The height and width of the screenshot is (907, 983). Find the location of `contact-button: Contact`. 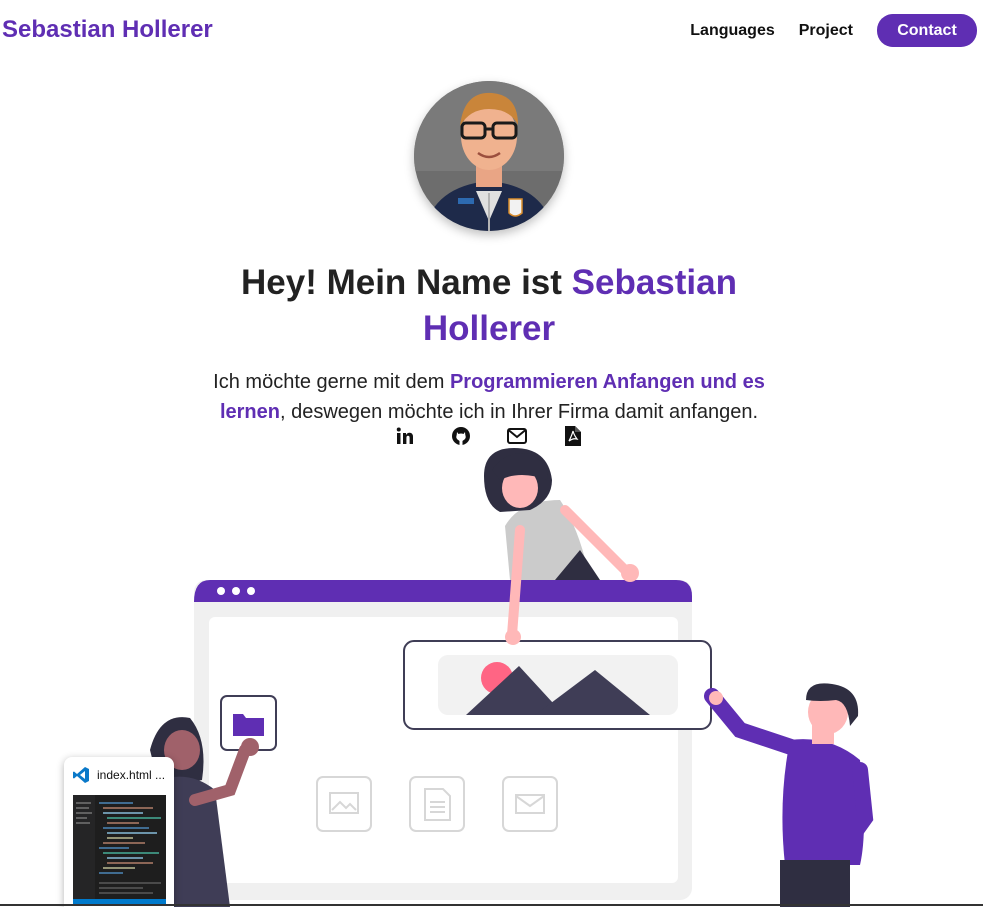

contact-button: Contact is located at coordinates (927, 30).